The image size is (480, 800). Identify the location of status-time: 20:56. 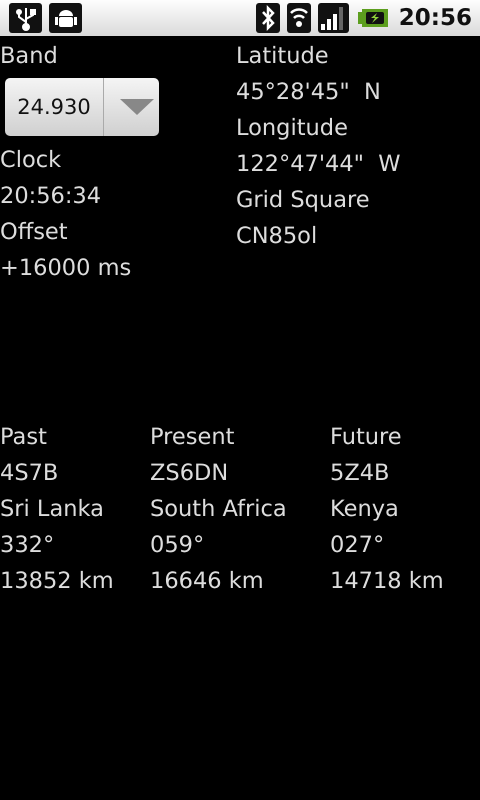
(435, 18).